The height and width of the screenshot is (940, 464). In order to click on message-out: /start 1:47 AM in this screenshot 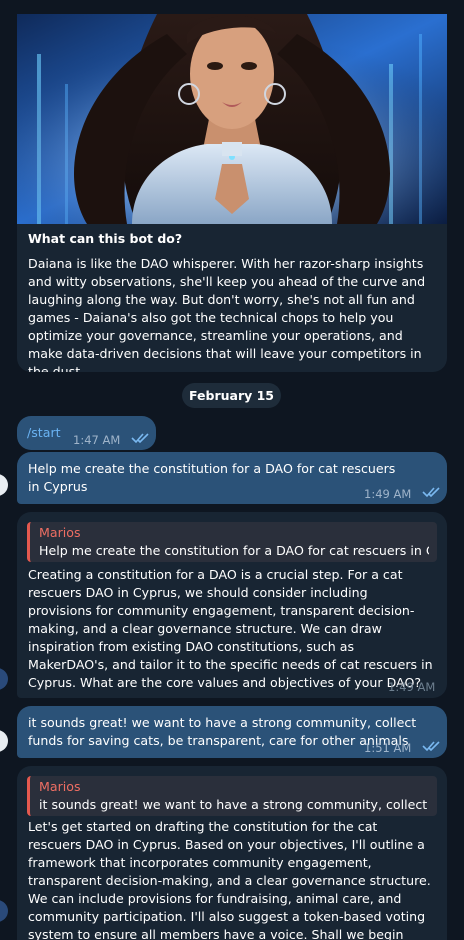, I will do `click(86, 433)`.